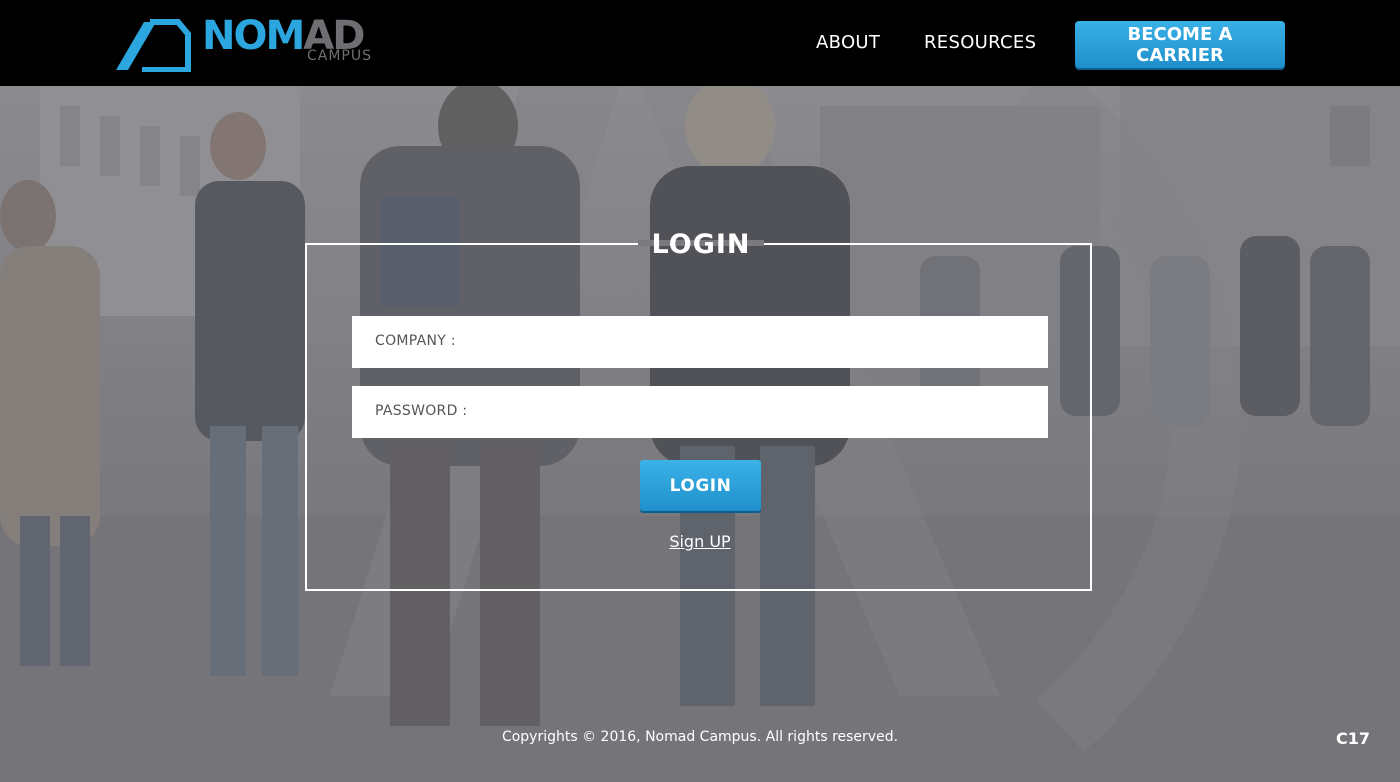 Image resolution: width=1400 pixels, height=782 pixels. Describe the element at coordinates (1353, 738) in the screenshot. I see `corner-tag: C17` at that location.